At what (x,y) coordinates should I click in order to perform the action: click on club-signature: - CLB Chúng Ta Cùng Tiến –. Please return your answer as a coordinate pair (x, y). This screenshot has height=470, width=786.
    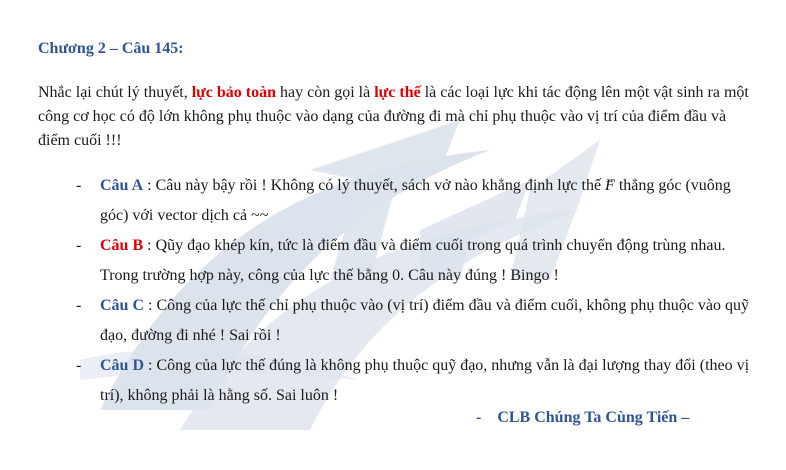
    Looking at the image, I should click on (582, 418).